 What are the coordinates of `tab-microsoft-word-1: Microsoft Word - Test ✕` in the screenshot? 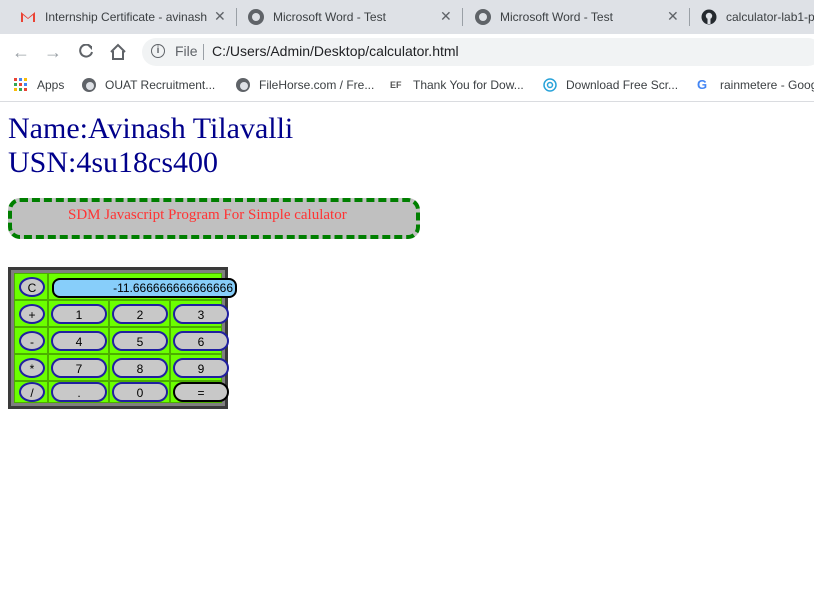 It's located at (352, 17).